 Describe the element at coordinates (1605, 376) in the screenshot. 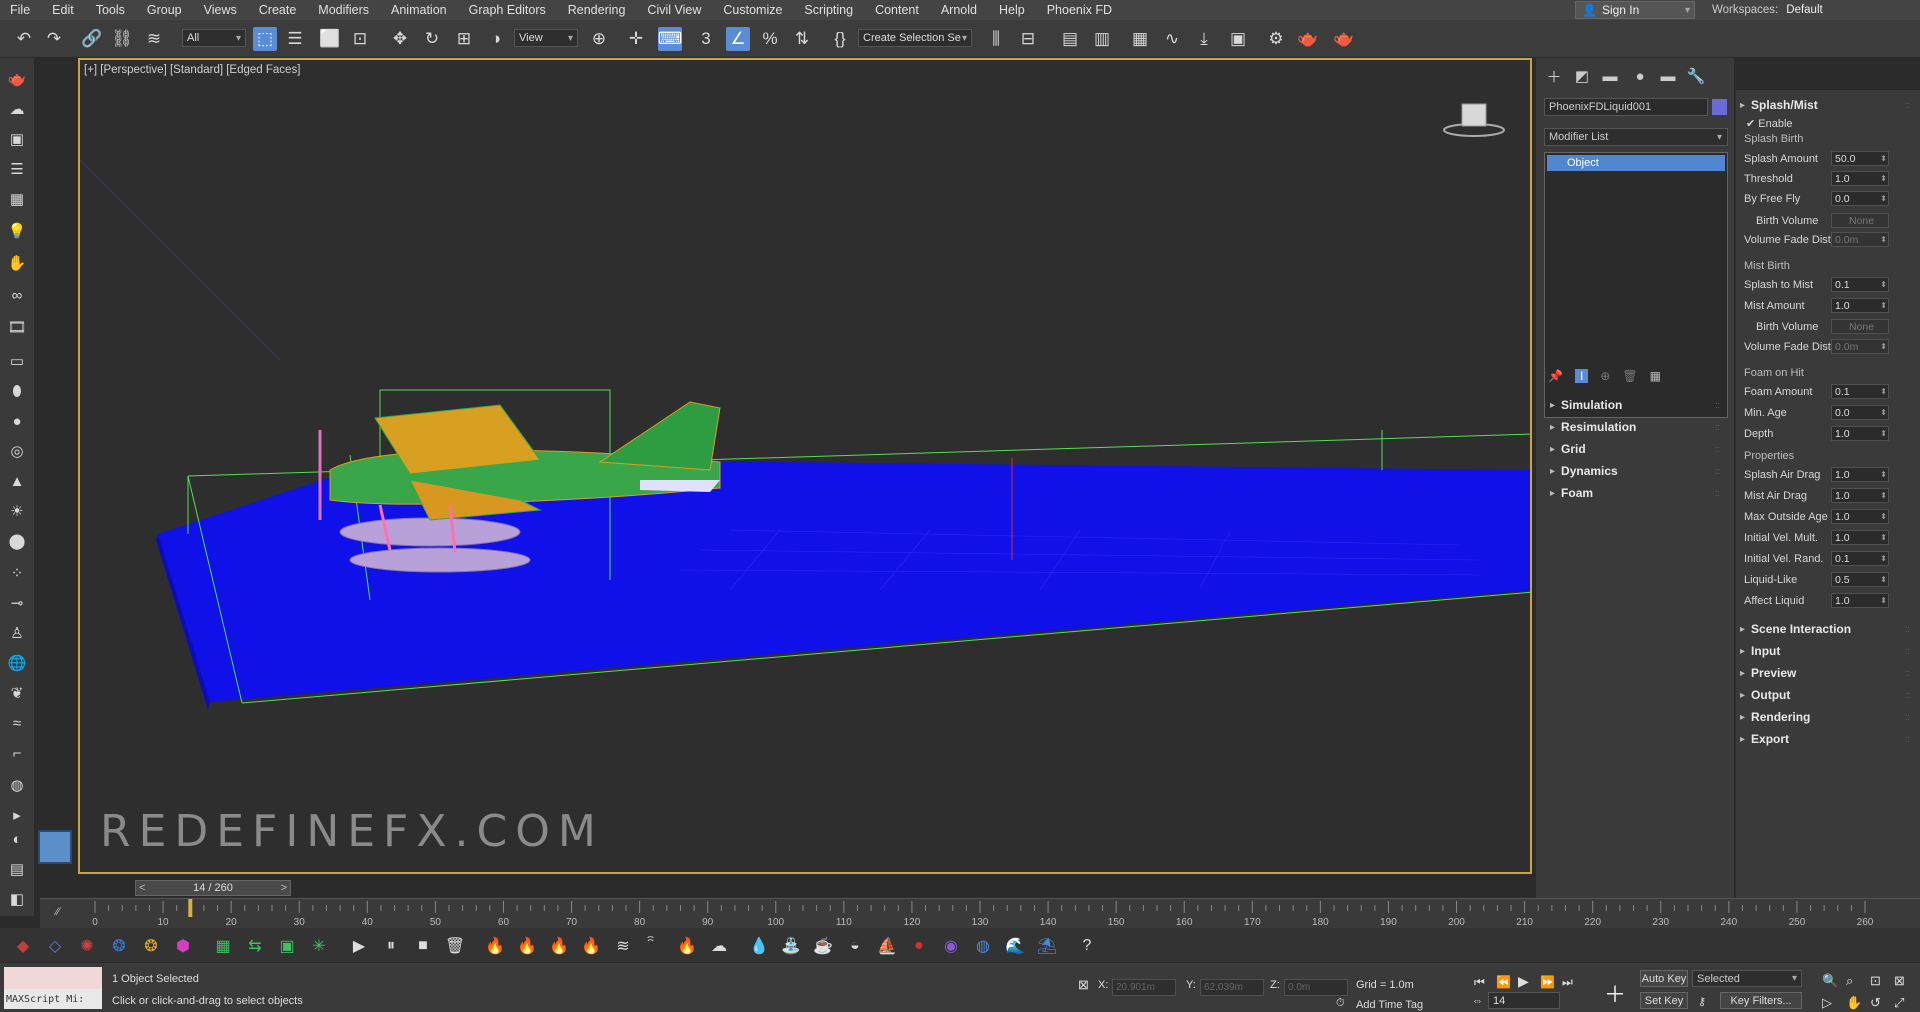

I see `make-unique-icon: ⊕` at that location.